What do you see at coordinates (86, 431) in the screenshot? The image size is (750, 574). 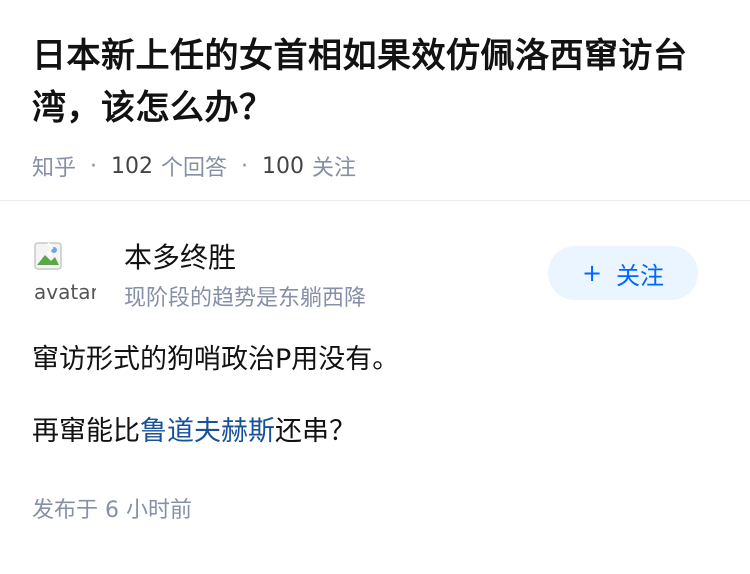 I see `paragraph-text: 再窜能比` at bounding box center [86, 431].